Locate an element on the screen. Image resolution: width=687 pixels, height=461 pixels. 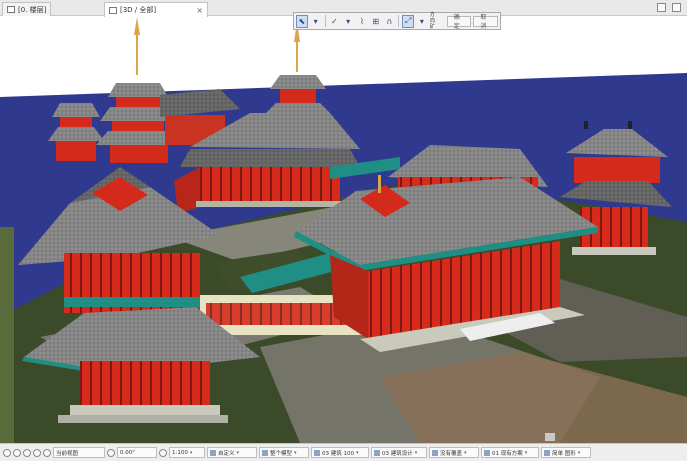
floating-toolbar: ⬉ ▾ ✓ ▾ ⌇ ⊞ ∩ ⤢ ▾ 方向 矿 确定 取消 is located at coordinates (397, 21).